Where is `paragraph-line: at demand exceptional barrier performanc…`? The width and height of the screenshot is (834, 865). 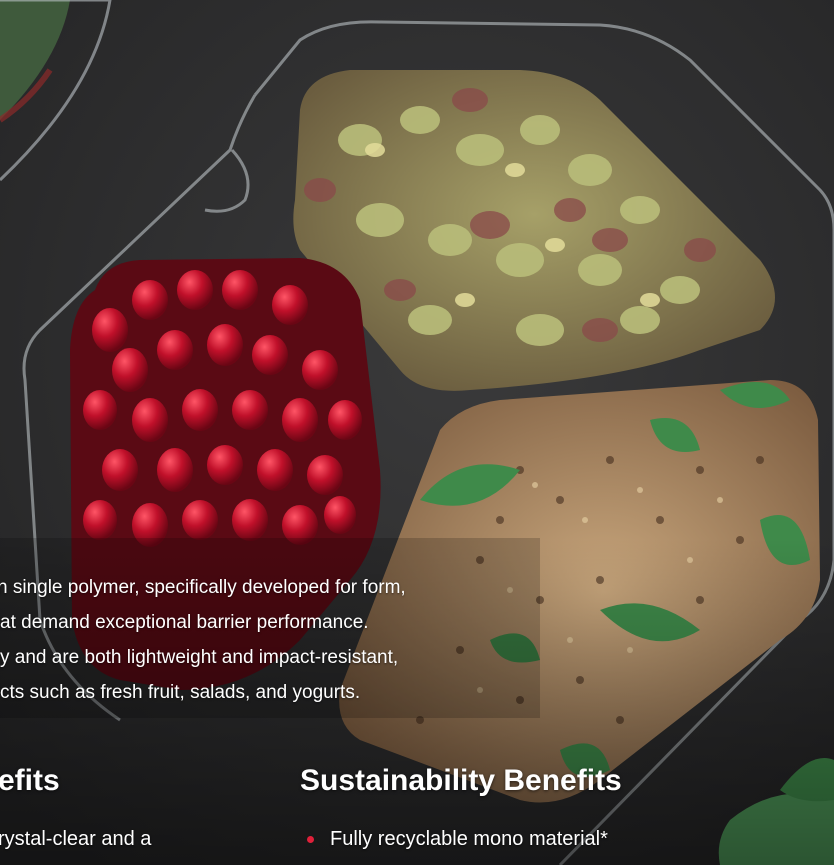
paragraph-line: at demand exceptional barrier performanc… is located at coordinates (184, 622).